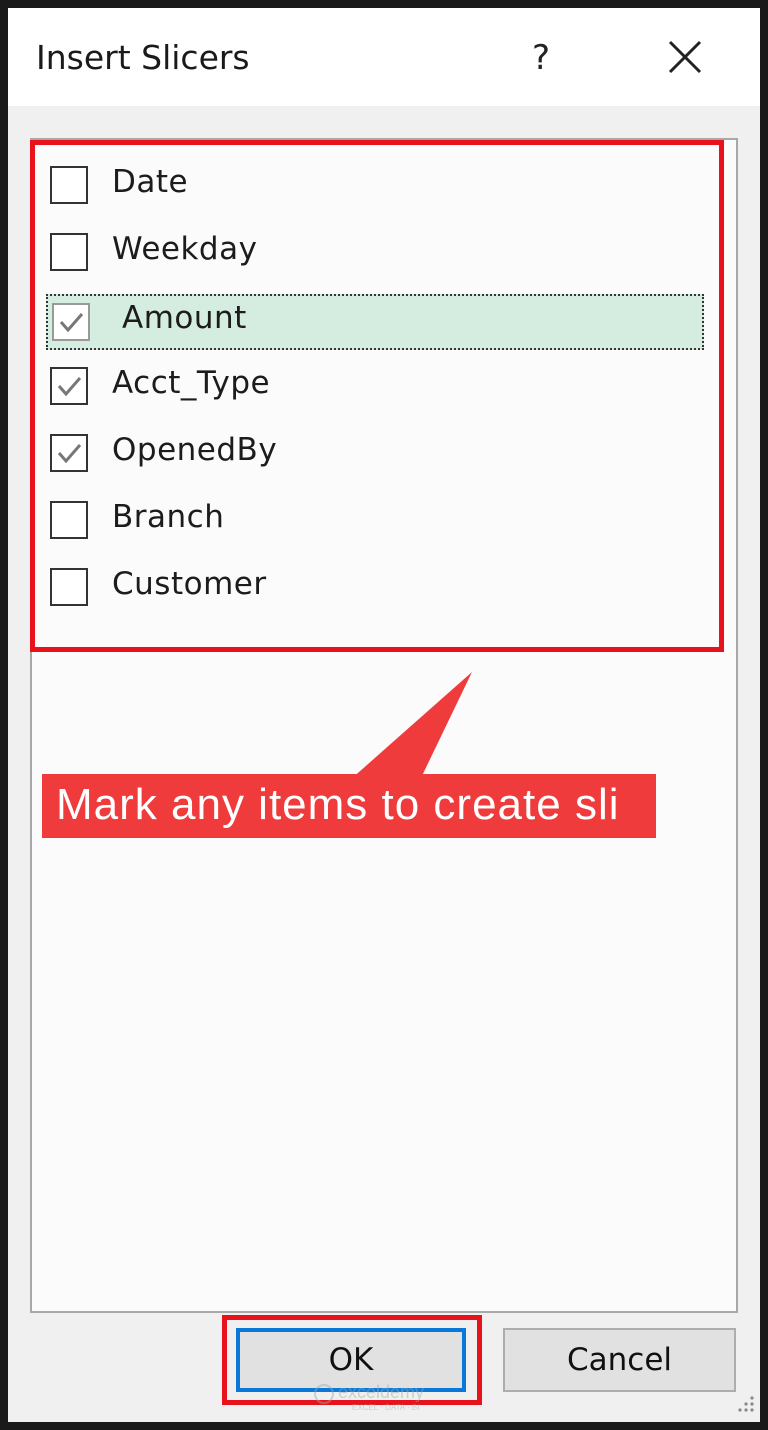 The width and height of the screenshot is (768, 1430). I want to click on cancel-button: Cancel, so click(619, 1360).